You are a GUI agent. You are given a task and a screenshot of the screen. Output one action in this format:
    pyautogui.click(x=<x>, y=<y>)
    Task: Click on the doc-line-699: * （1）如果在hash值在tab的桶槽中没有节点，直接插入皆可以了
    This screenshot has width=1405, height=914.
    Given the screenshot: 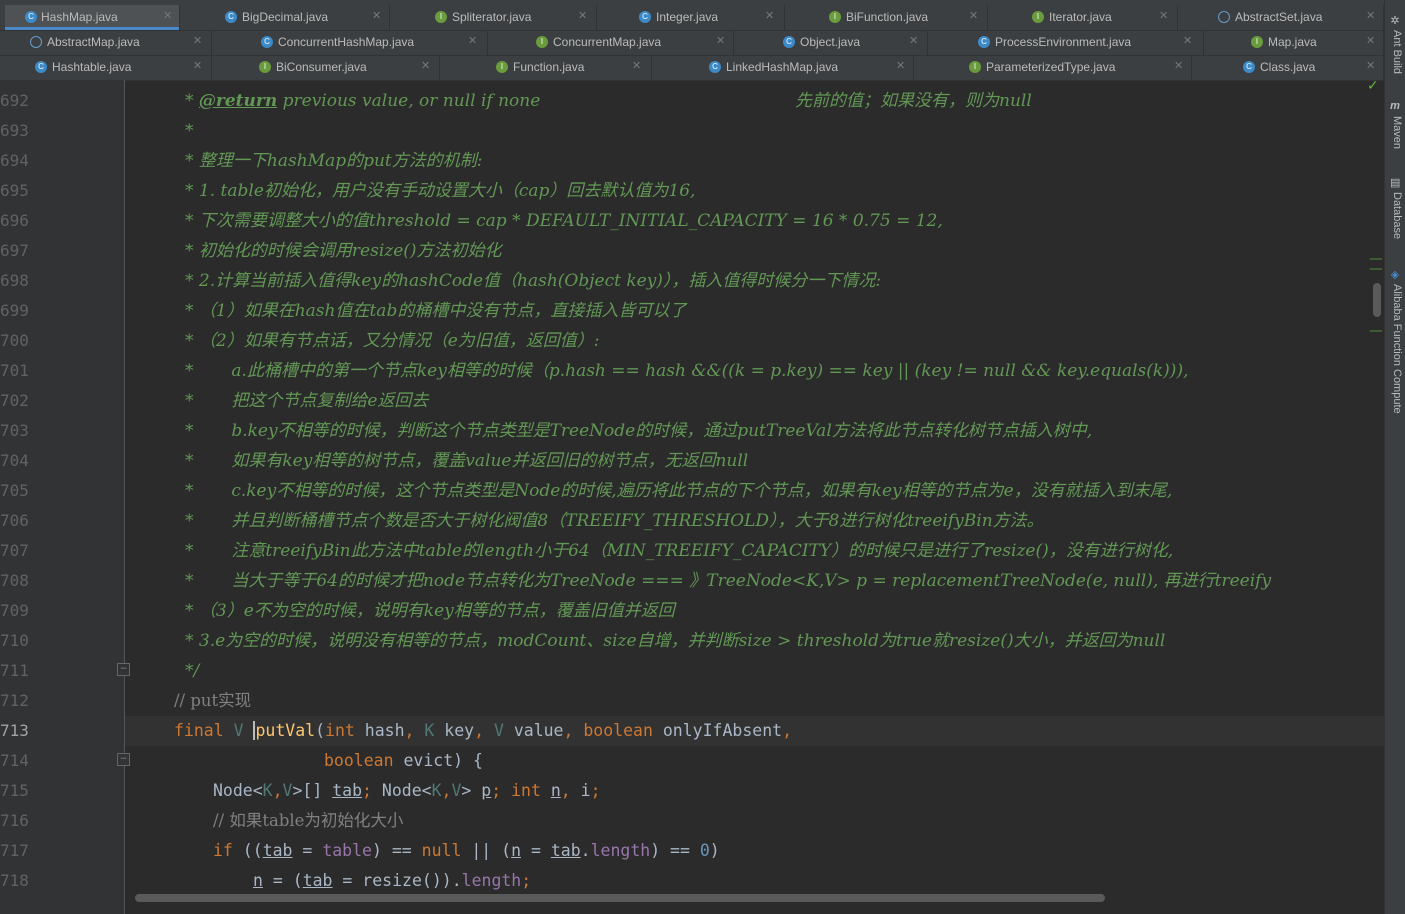 What is the action you would take?
    pyautogui.click(x=436, y=311)
    